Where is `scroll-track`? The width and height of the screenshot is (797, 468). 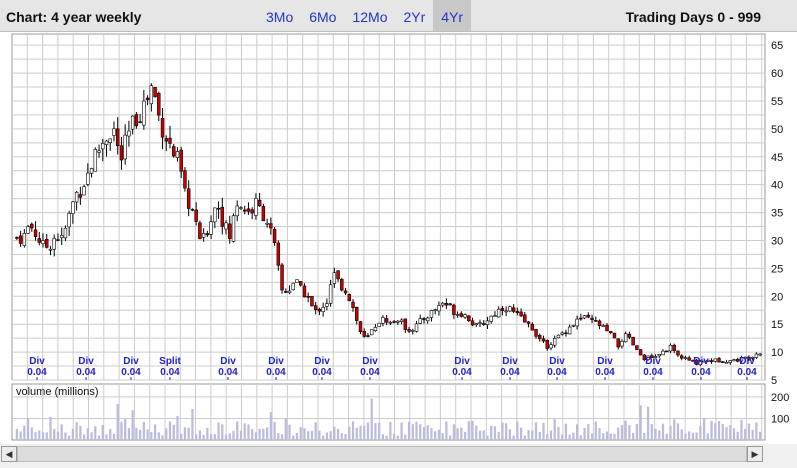
scroll-track is located at coordinates (382, 454).